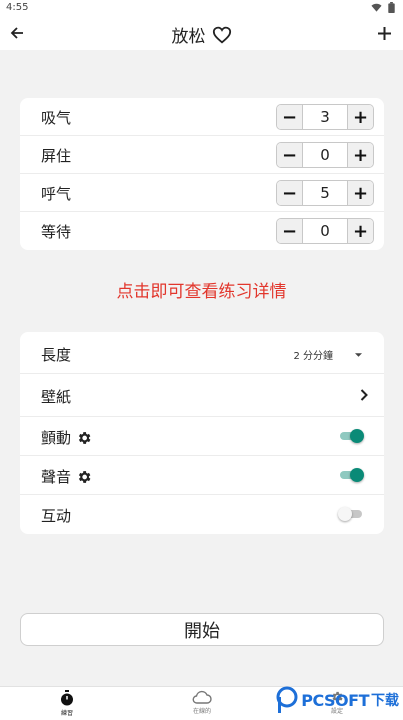 The height and width of the screenshot is (720, 403). I want to click on vibration-toggle, so click(351, 436).